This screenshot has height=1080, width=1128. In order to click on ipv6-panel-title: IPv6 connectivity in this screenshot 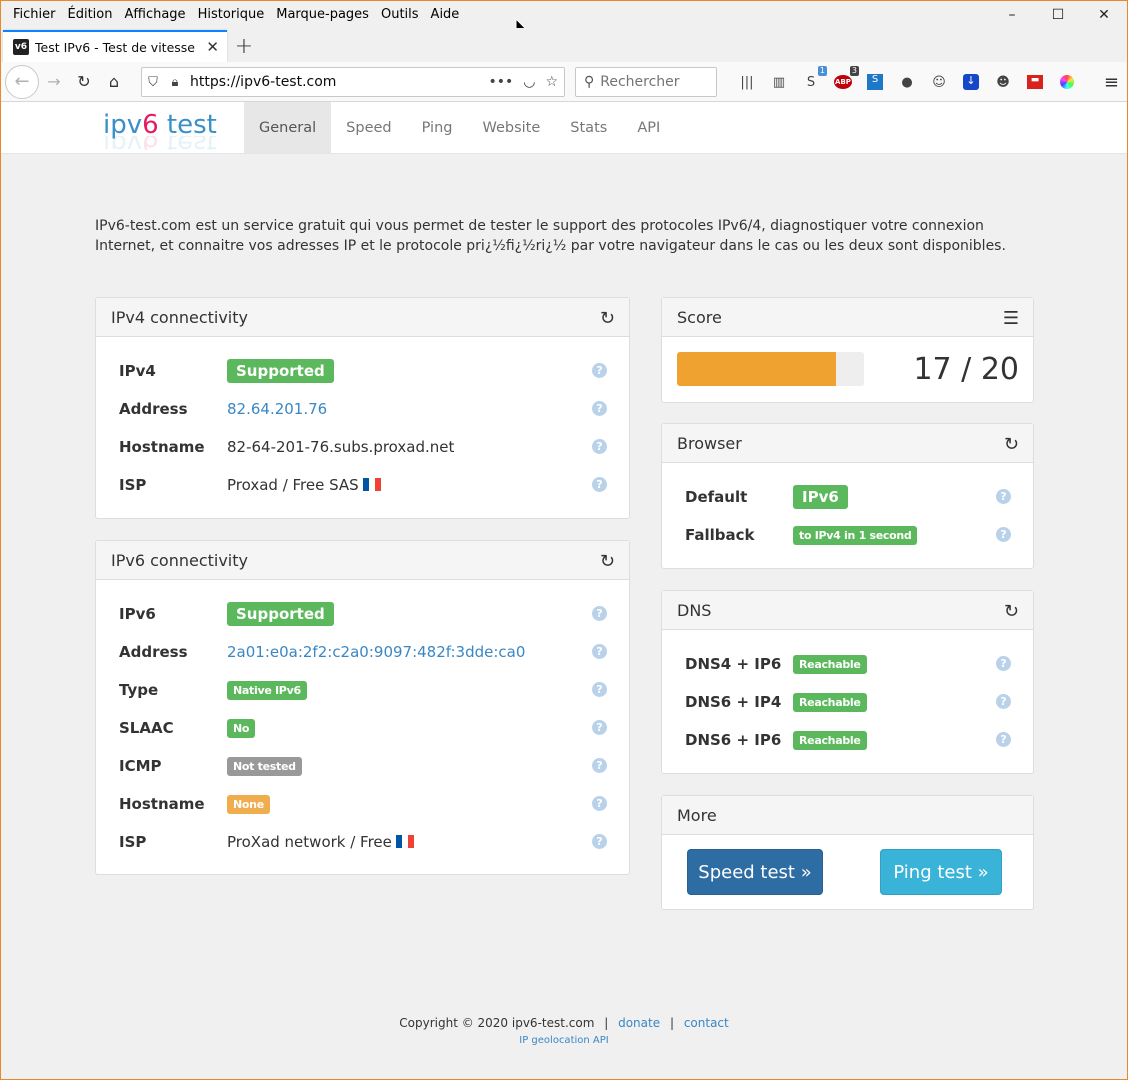, I will do `click(179, 560)`.